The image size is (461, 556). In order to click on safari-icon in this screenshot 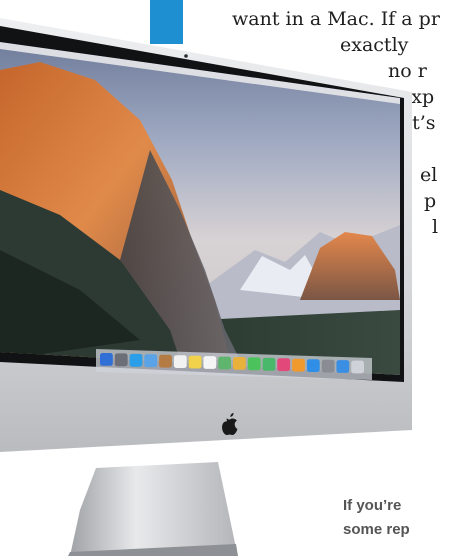, I will do `click(136, 360)`.